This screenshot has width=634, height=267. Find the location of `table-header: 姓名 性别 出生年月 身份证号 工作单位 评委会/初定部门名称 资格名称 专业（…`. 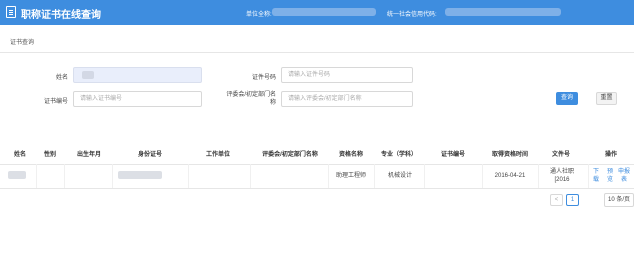

table-header: 姓名 性别 出生年月 身份证号 工作单位 评委会/初定部门名称 资格名称 专业（… is located at coordinates (317, 153).